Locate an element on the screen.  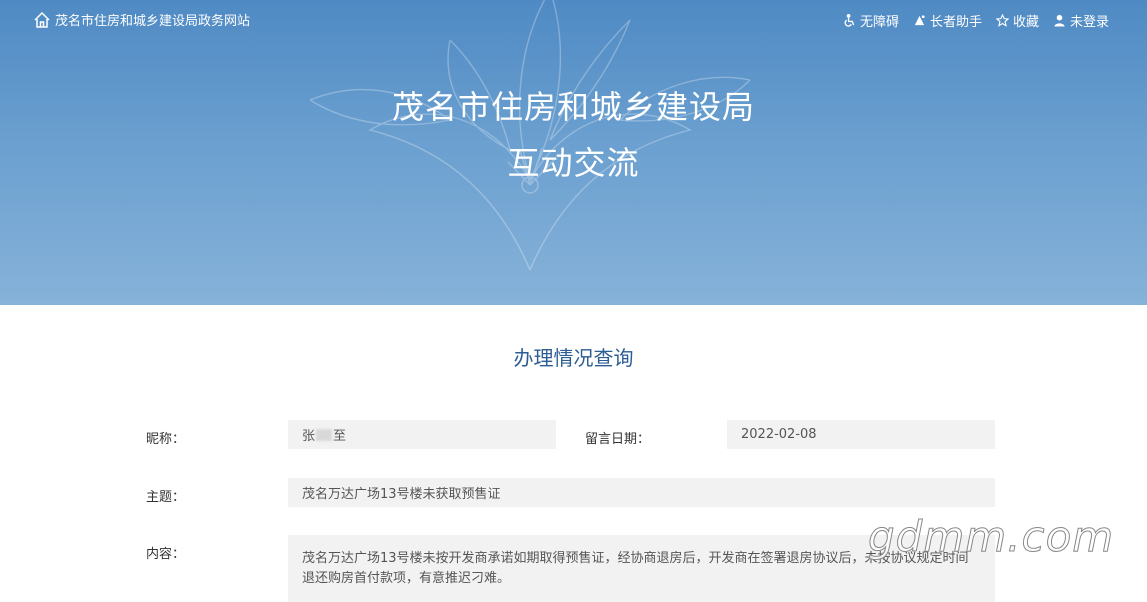
accessibility-link: 无障碍 is located at coordinates (871, 20).